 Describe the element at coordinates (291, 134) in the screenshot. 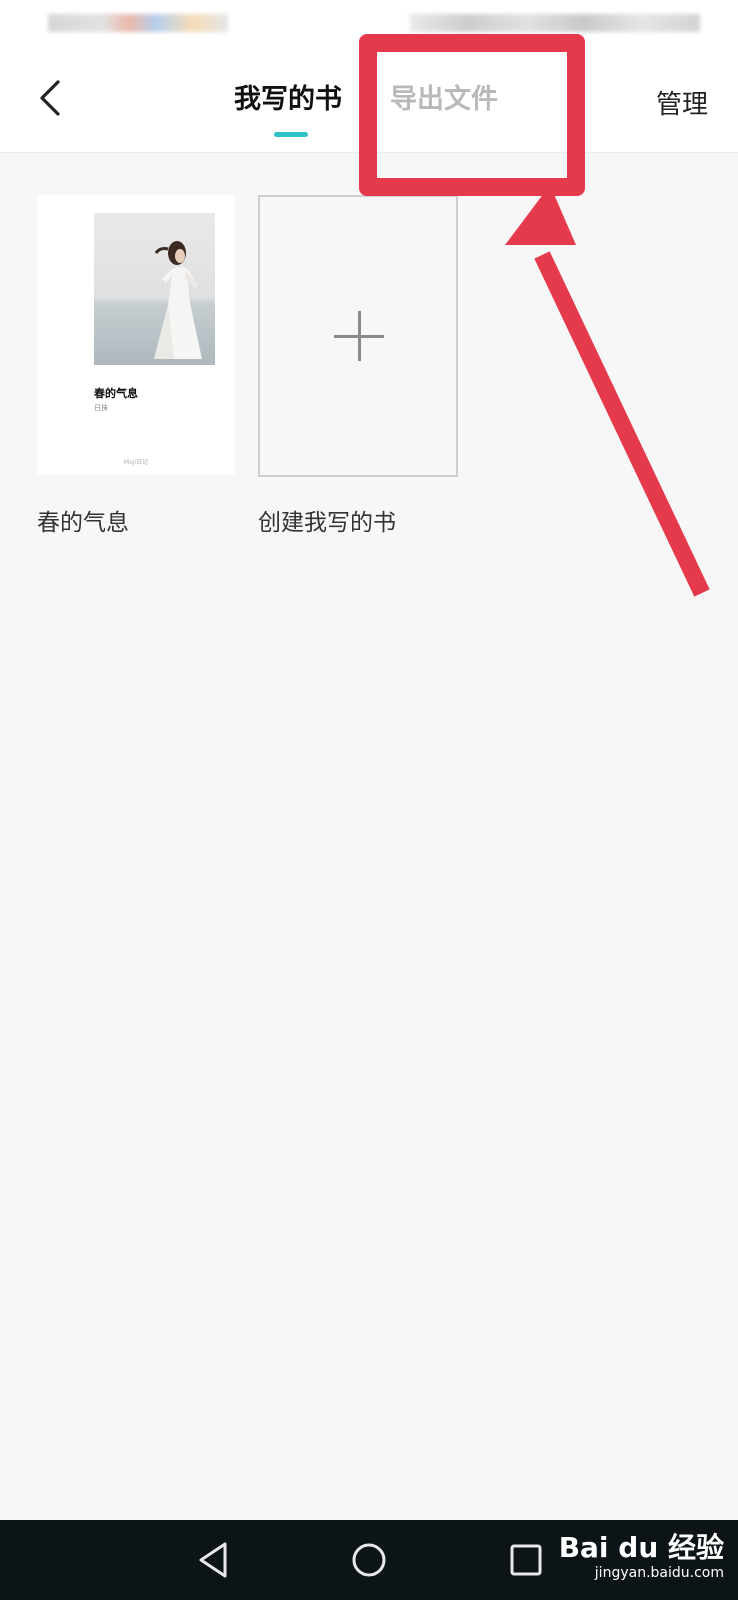

I see `active-tab-indicator` at that location.